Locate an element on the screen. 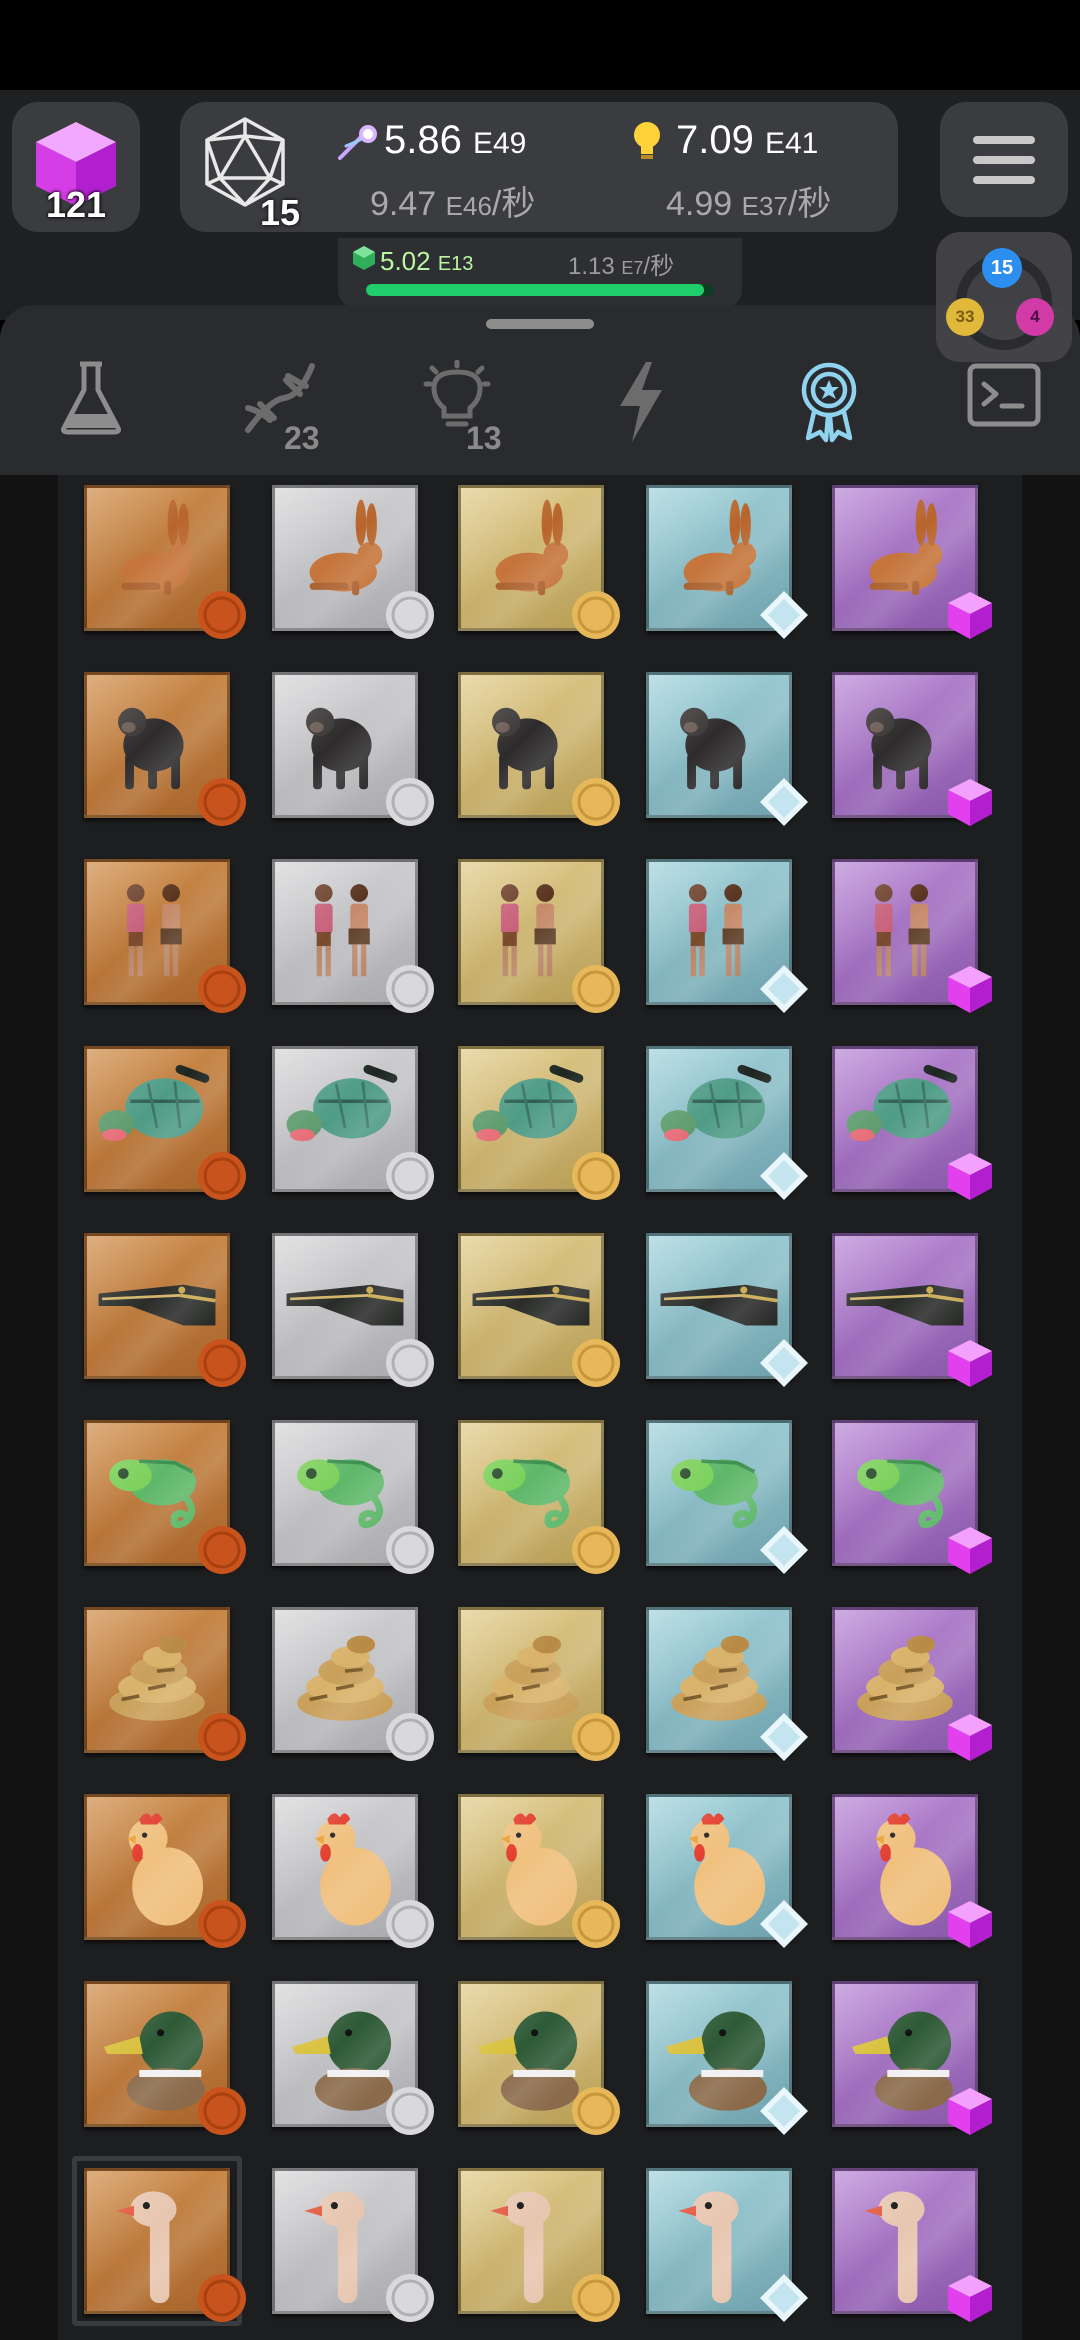 Image resolution: width=1080 pixels, height=2340 pixels. stats-right-badge: 4 is located at coordinates (1035, 317).